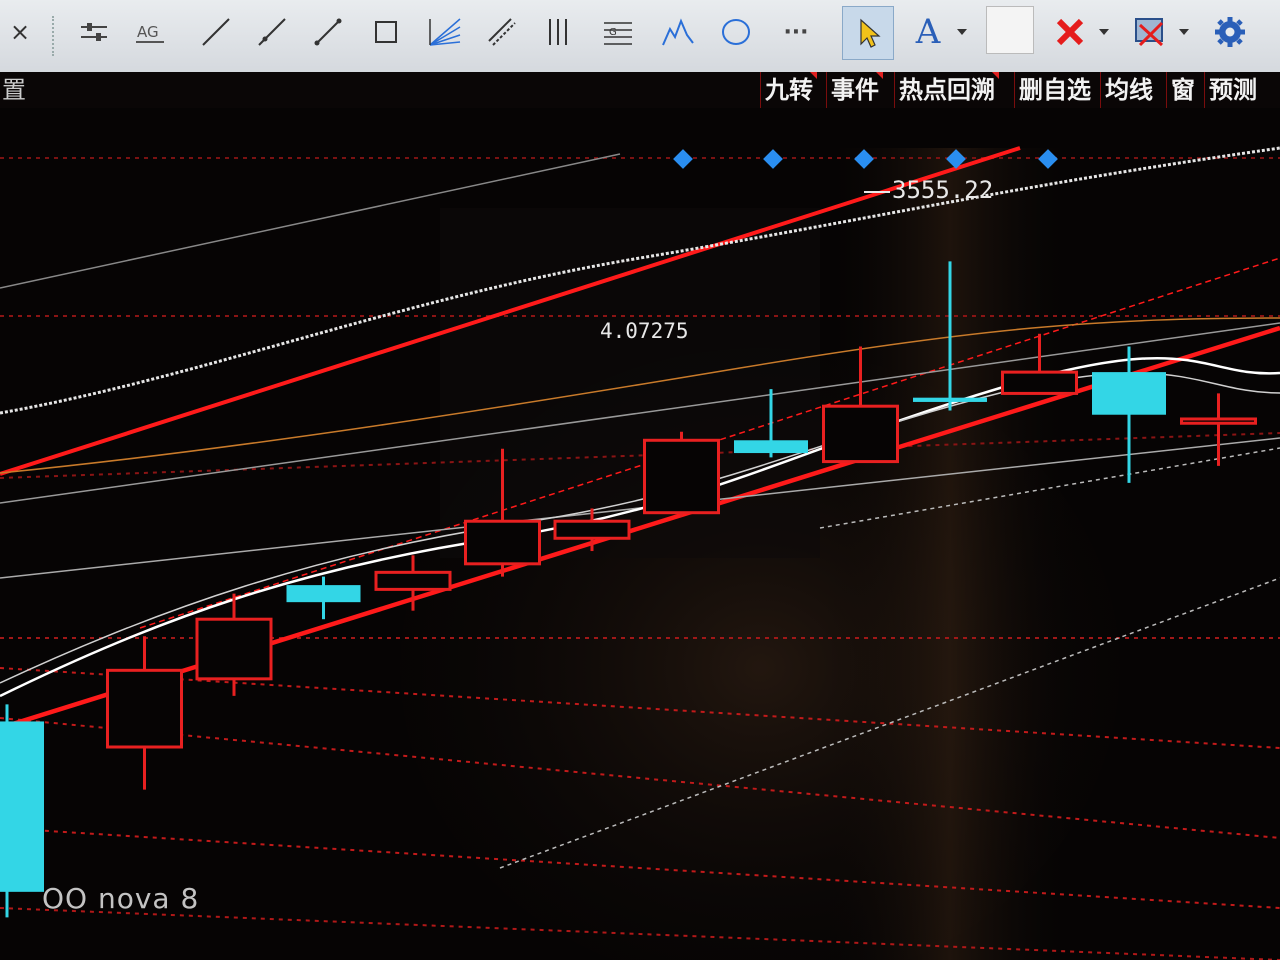 The width and height of the screenshot is (1280, 960). I want to click on menu-fragment-left: 置, so click(15, 90).